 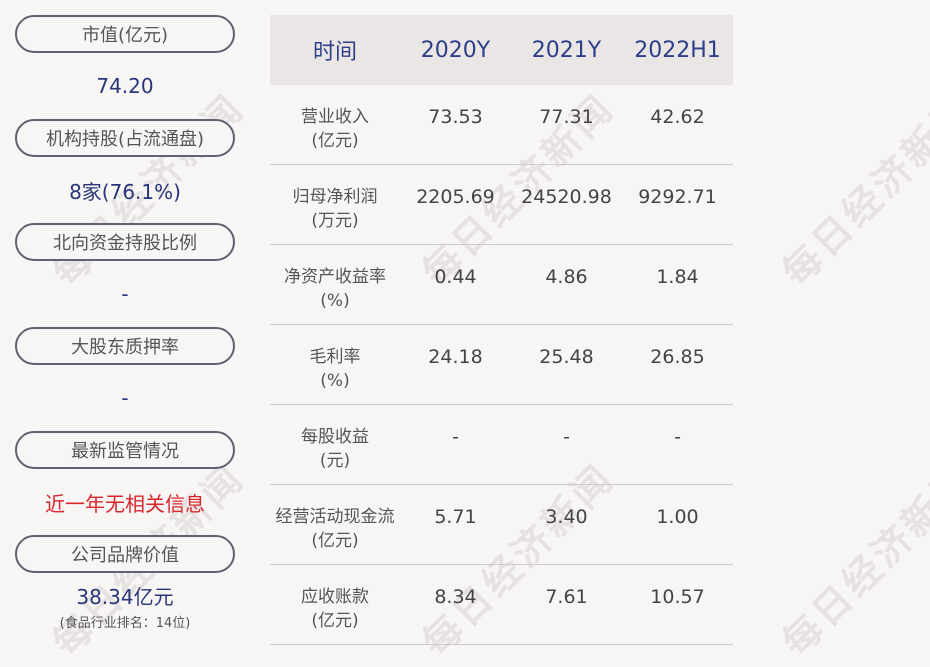 What do you see at coordinates (677, 597) in the screenshot?
I see `cell-value: 10.57` at bounding box center [677, 597].